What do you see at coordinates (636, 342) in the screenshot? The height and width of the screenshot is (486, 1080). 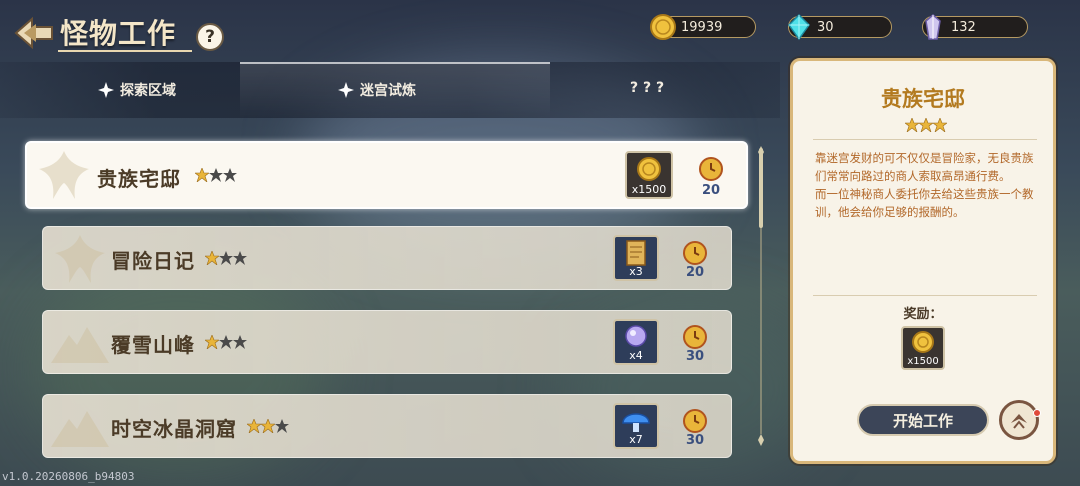 I see `reward-item: x4` at bounding box center [636, 342].